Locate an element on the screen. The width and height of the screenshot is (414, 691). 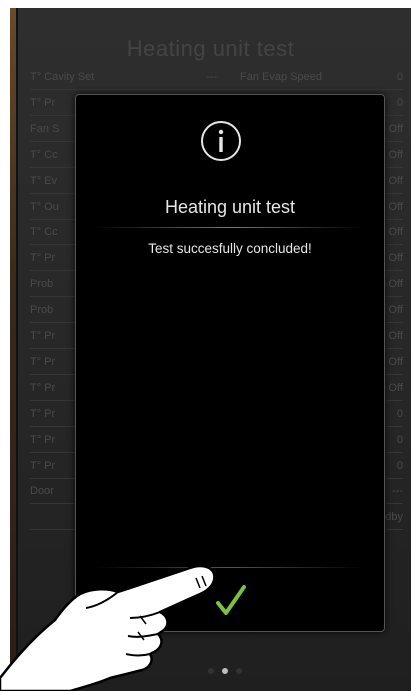
parameter-set-value: --- is located at coordinates (211, 77).